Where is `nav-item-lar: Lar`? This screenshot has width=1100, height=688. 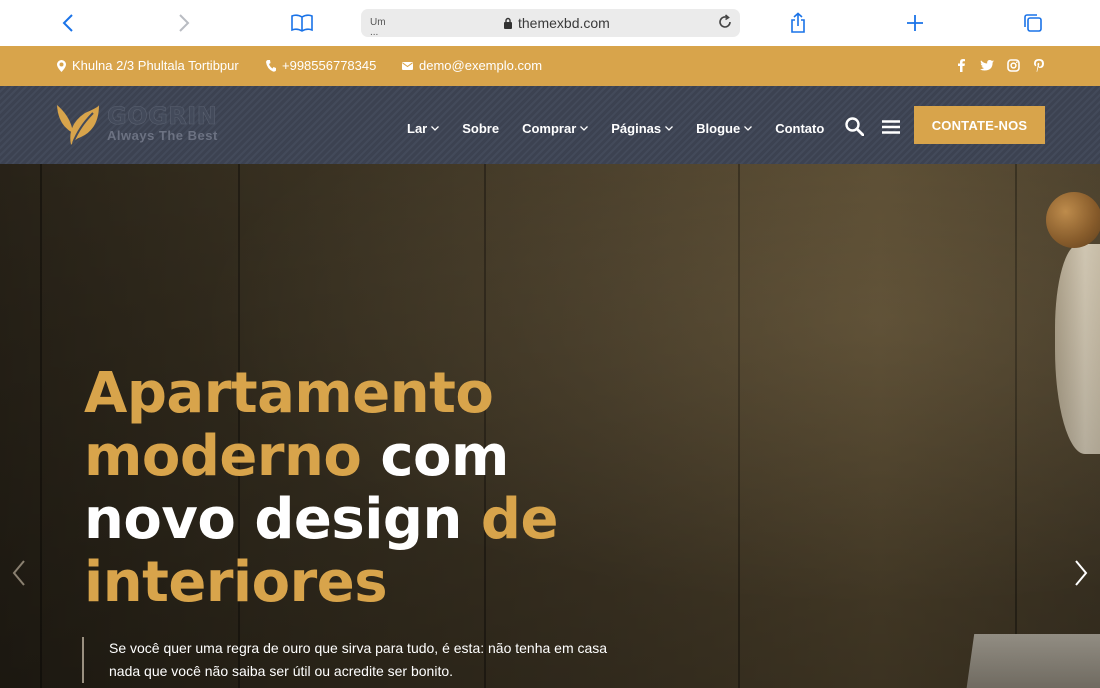
nav-item-lar: Lar is located at coordinates (423, 128).